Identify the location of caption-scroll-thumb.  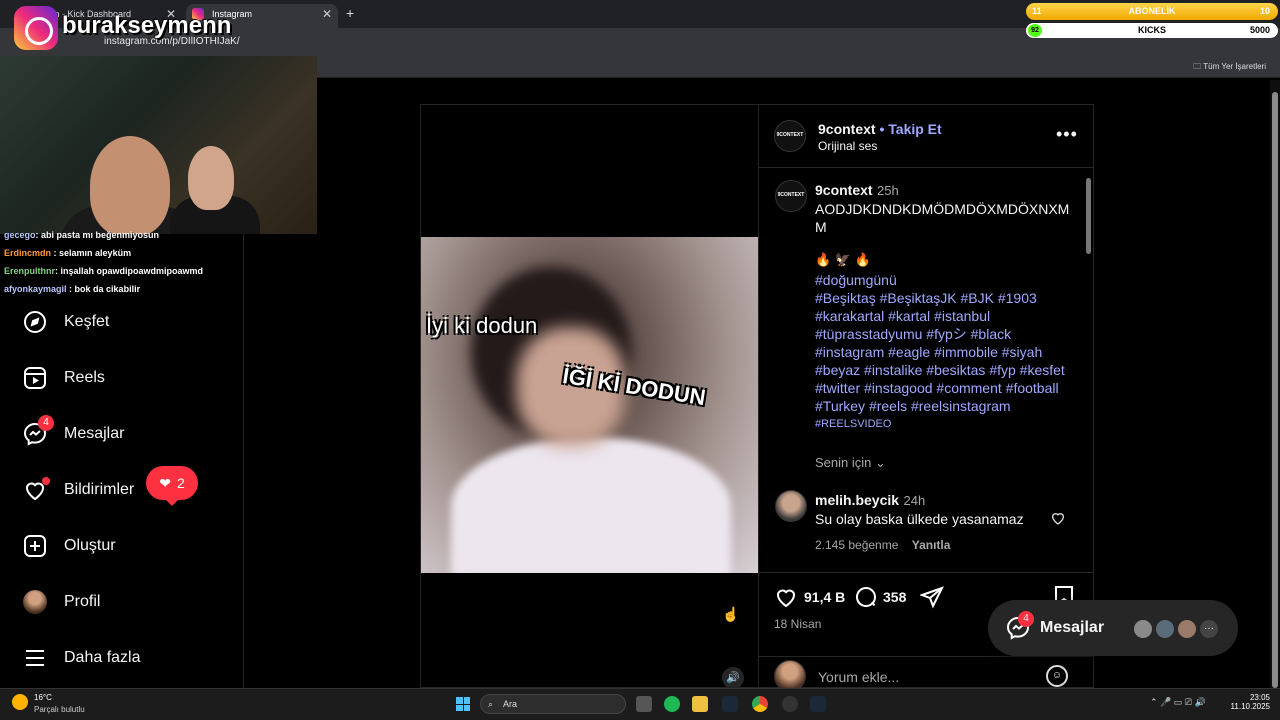
(1088, 216).